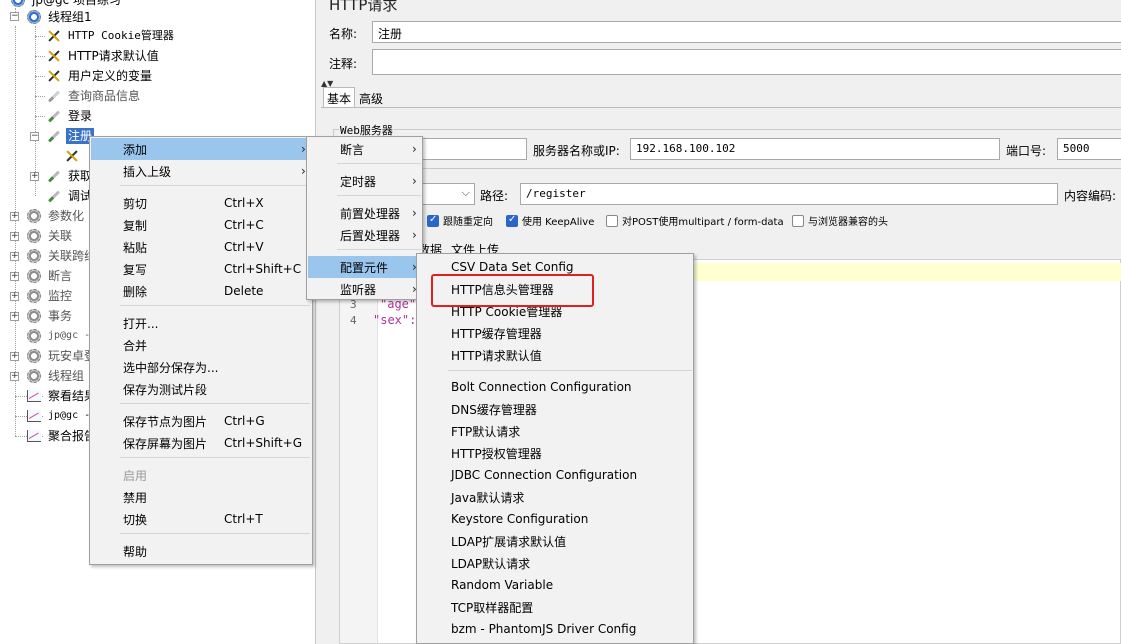 The width and height of the screenshot is (1121, 644). I want to click on tree-thread-group: 线程组1, so click(60, 17).